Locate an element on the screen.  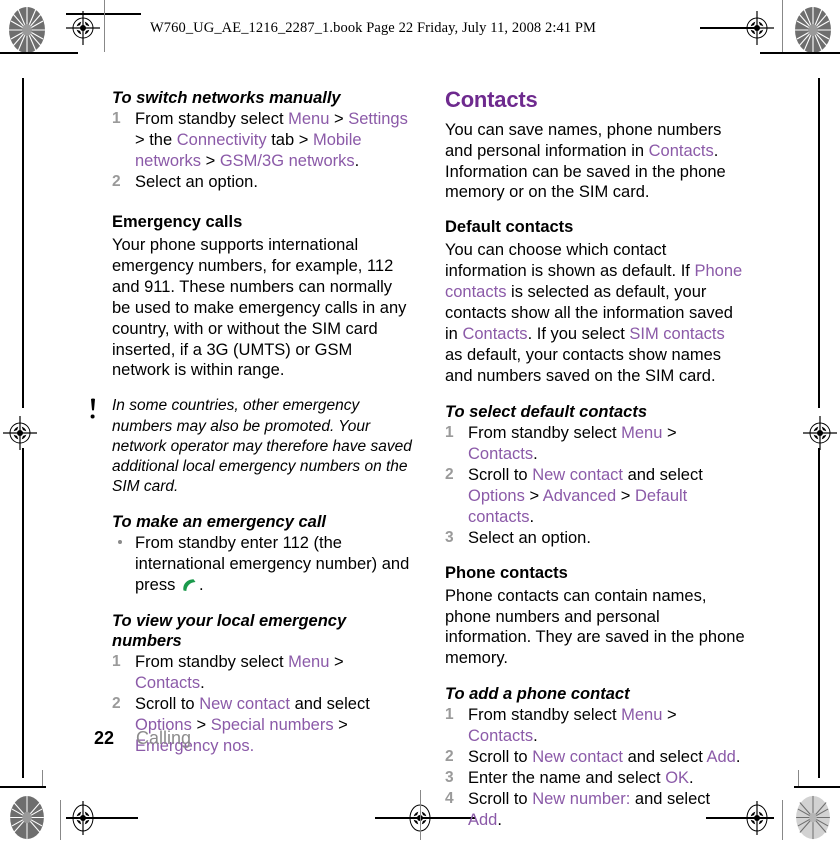
ui-reference: Options is located at coordinates (496, 495).